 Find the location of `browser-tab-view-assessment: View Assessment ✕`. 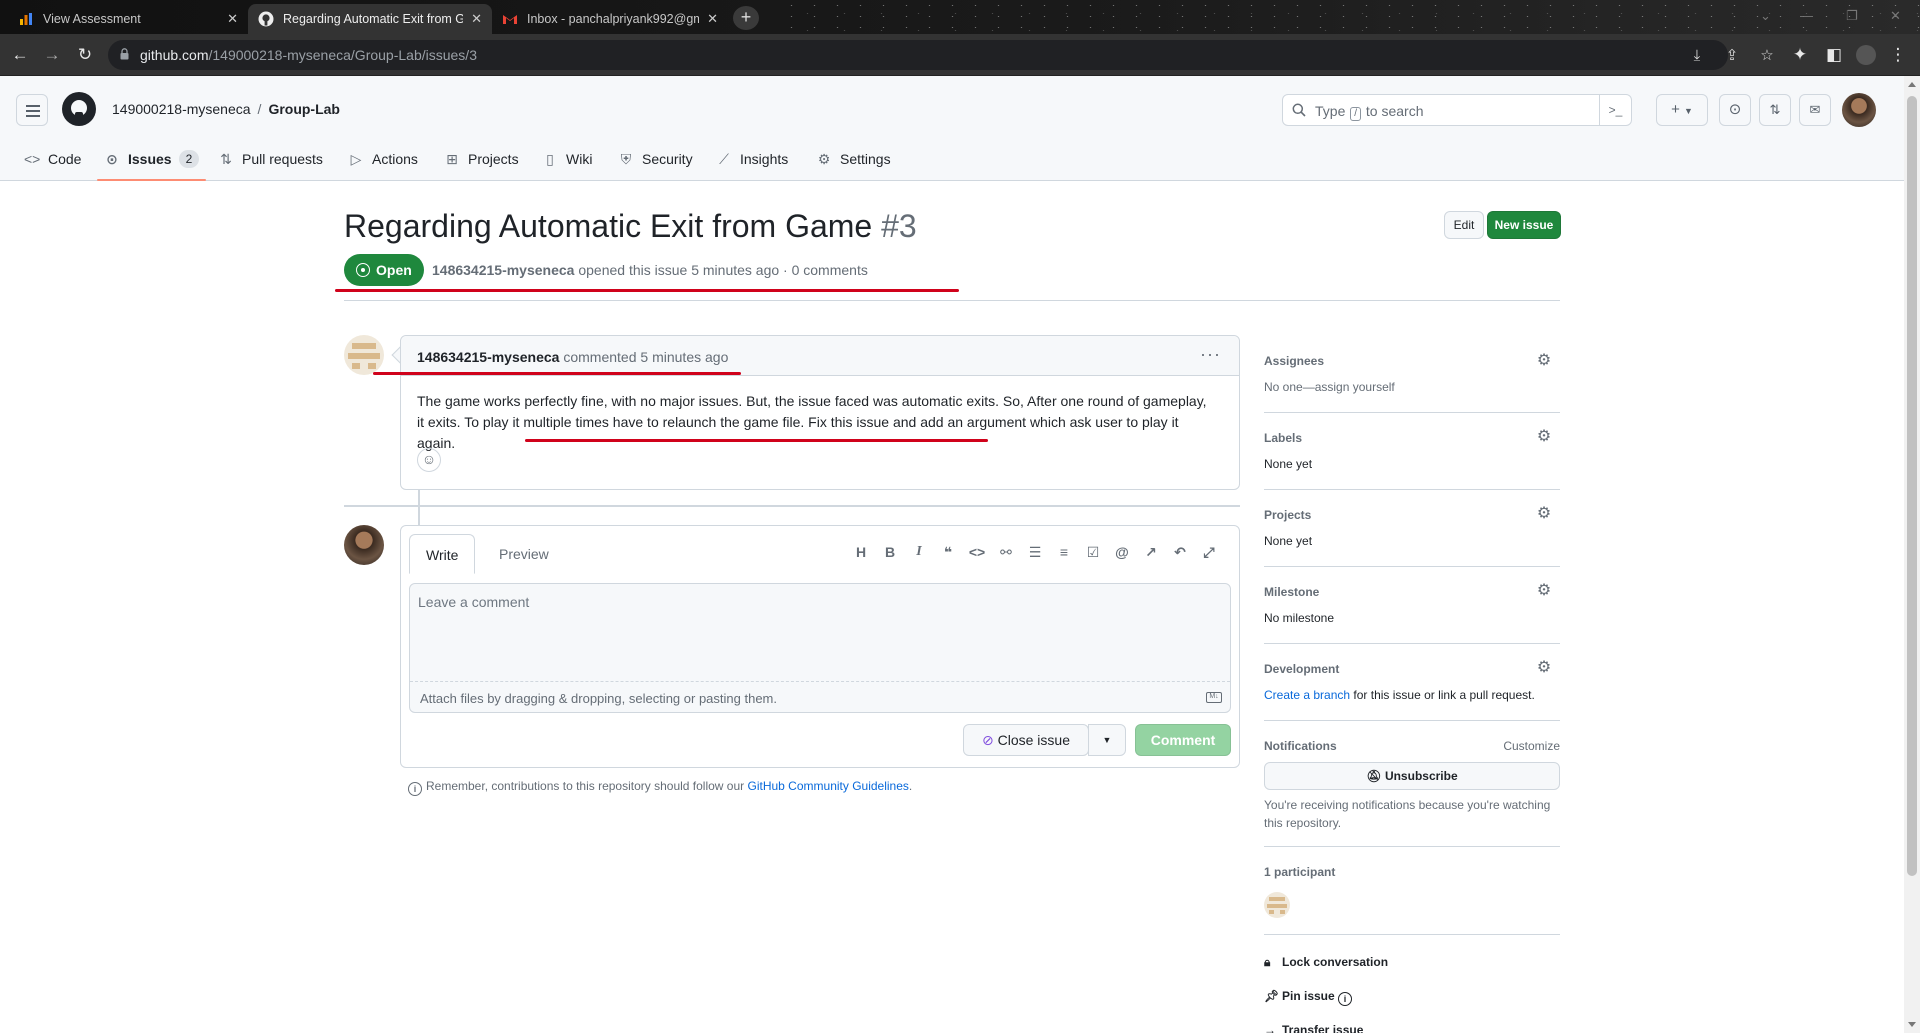

browser-tab-view-assessment: View Assessment ✕ is located at coordinates (128, 19).